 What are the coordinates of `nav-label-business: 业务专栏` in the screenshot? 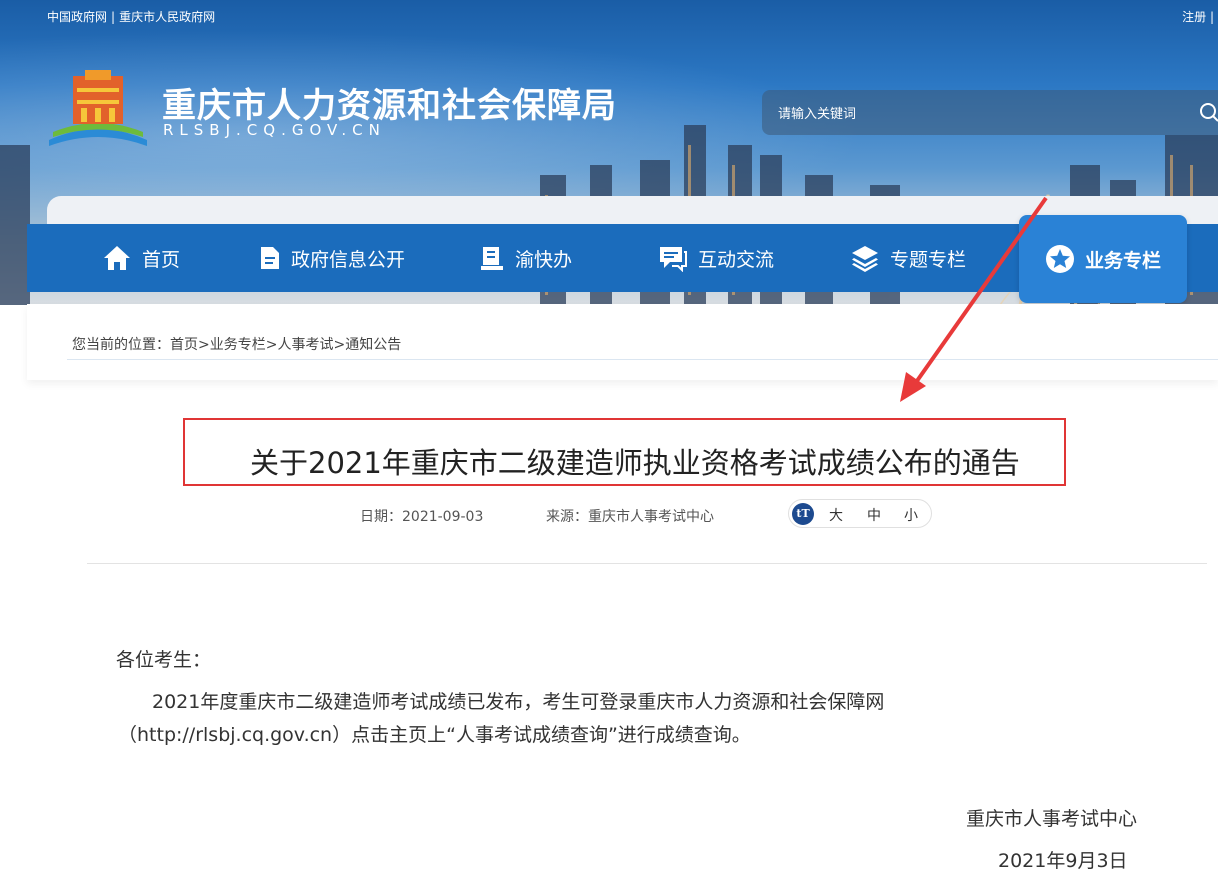 It's located at (1122, 260).